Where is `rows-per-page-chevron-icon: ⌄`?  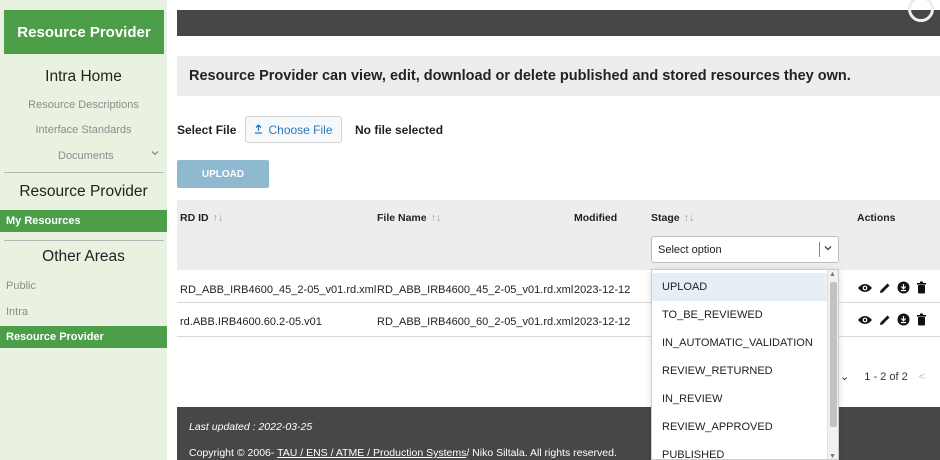
rows-per-page-chevron-icon: ⌄ is located at coordinates (844, 377).